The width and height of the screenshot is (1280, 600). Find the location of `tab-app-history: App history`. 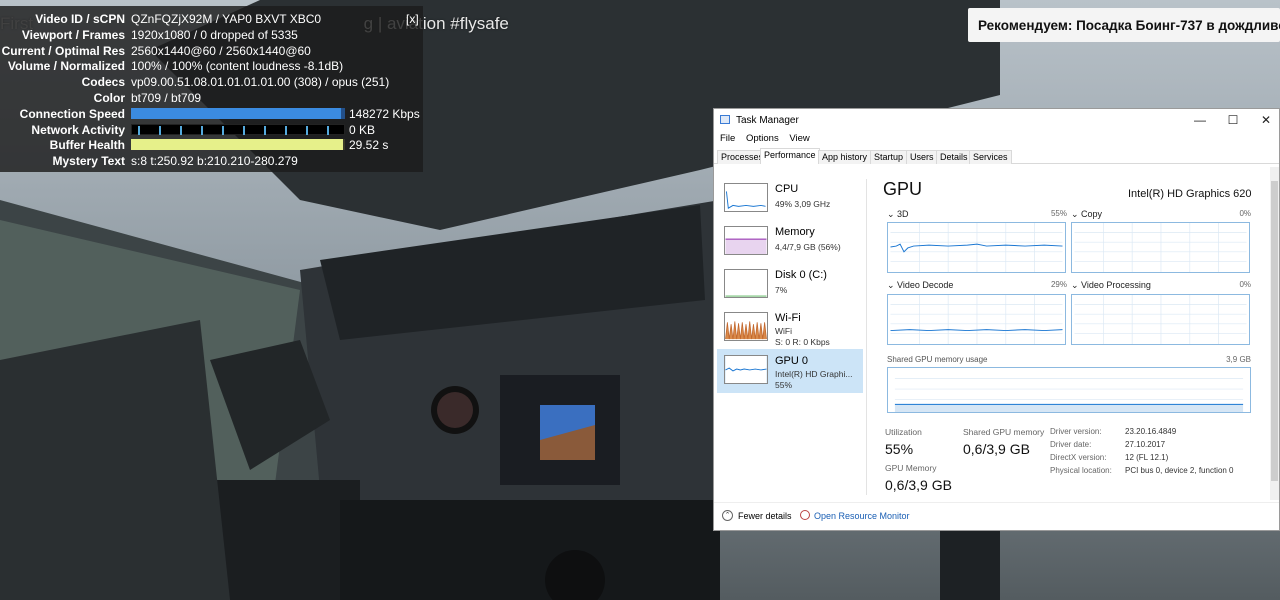

tab-app-history: App history is located at coordinates (845, 157).